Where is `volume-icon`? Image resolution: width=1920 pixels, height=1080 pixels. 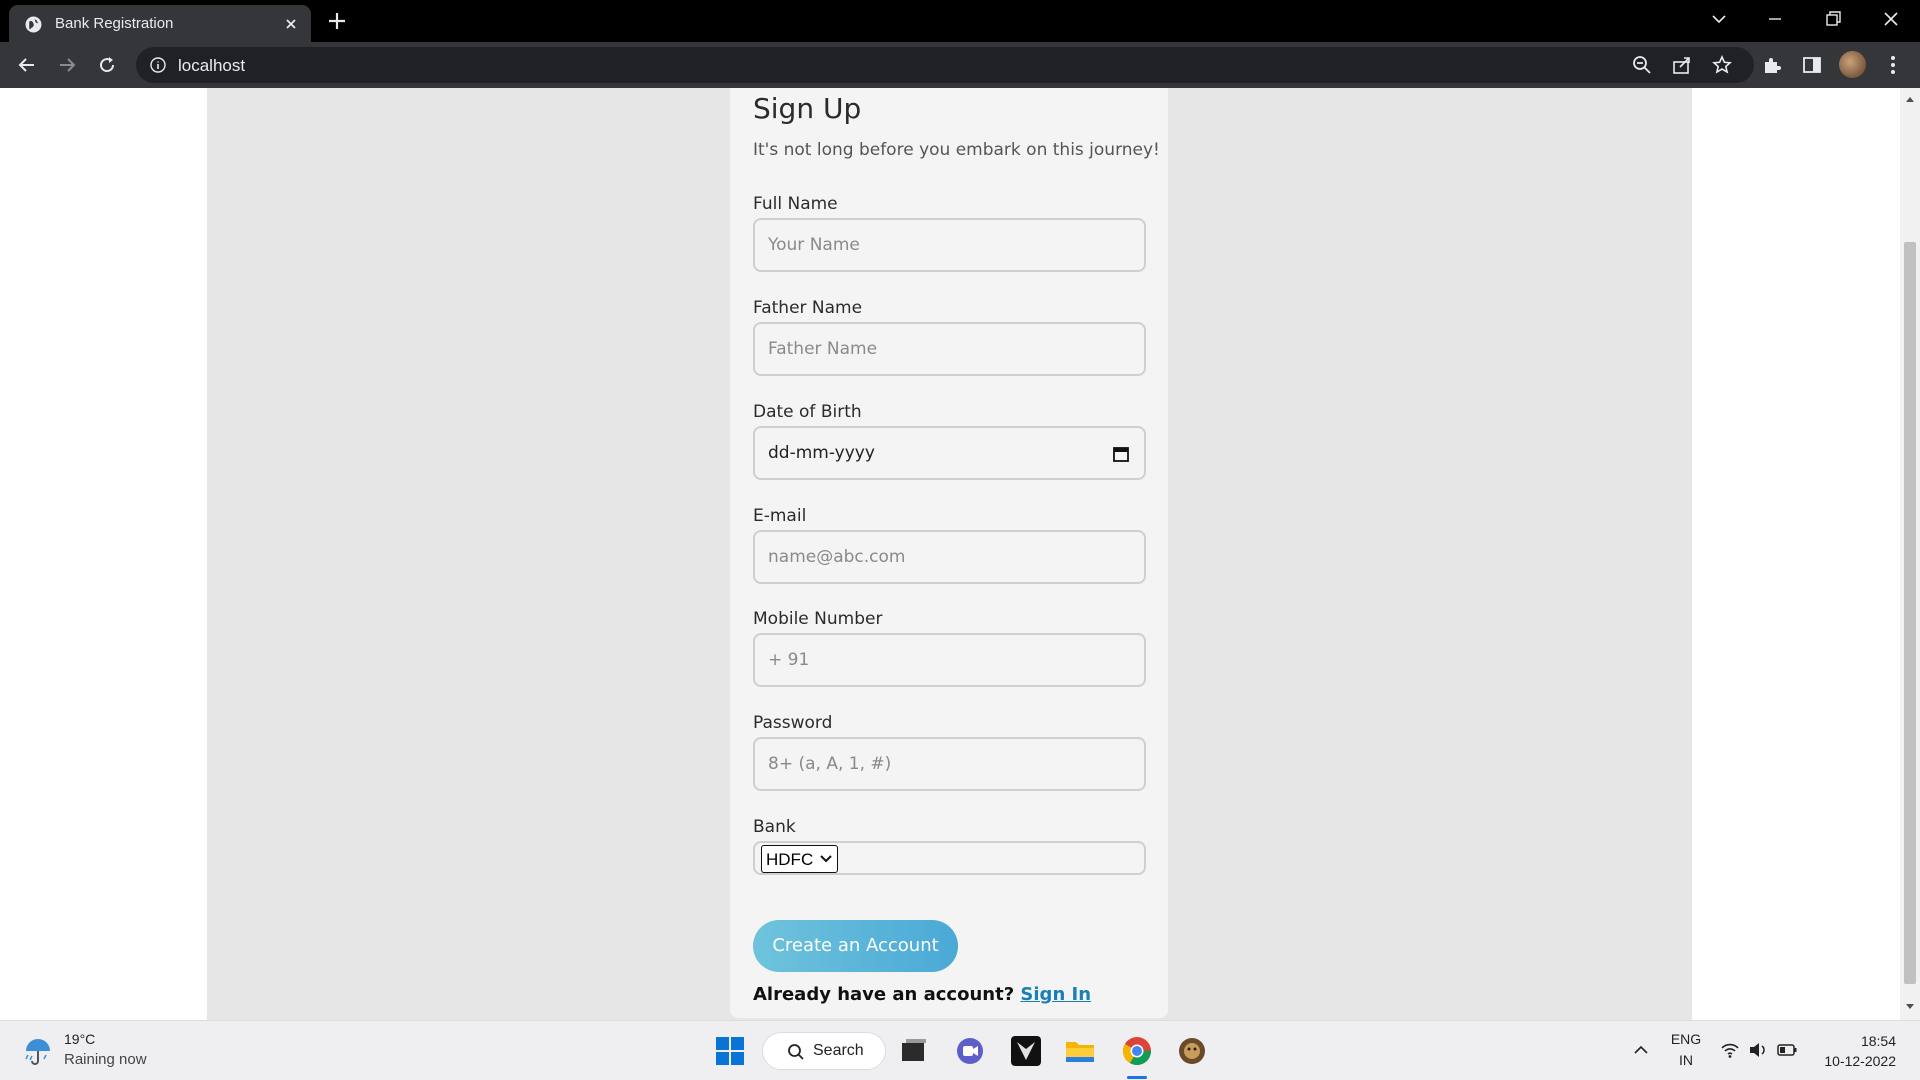 volume-icon is located at coordinates (1758, 1050).